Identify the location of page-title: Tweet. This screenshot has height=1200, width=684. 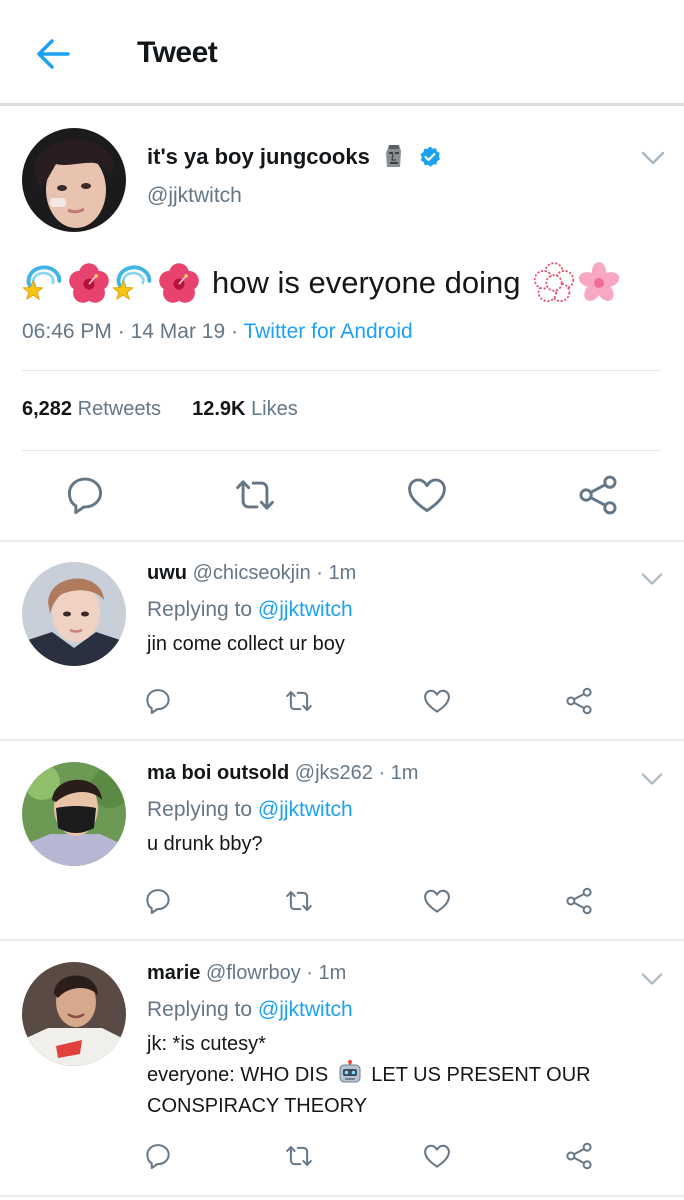
(177, 52).